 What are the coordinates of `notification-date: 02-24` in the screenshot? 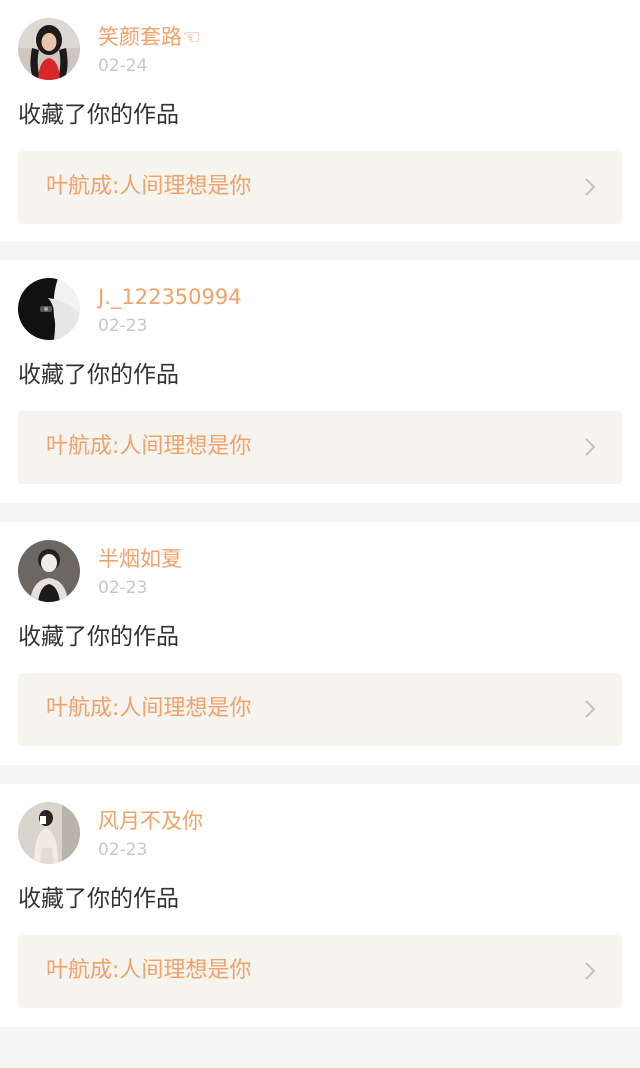 It's located at (123, 66).